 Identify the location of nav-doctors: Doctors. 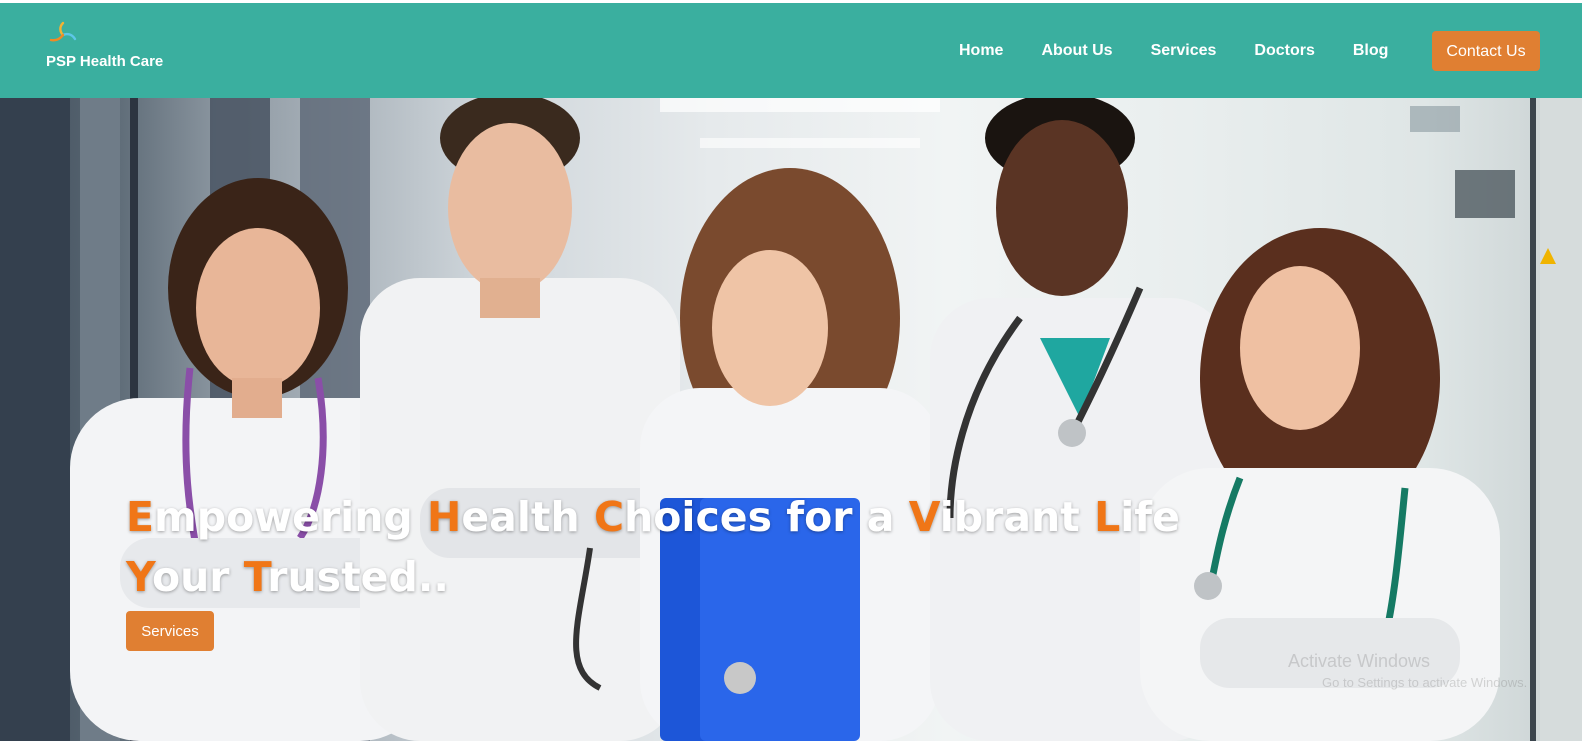
(1284, 51).